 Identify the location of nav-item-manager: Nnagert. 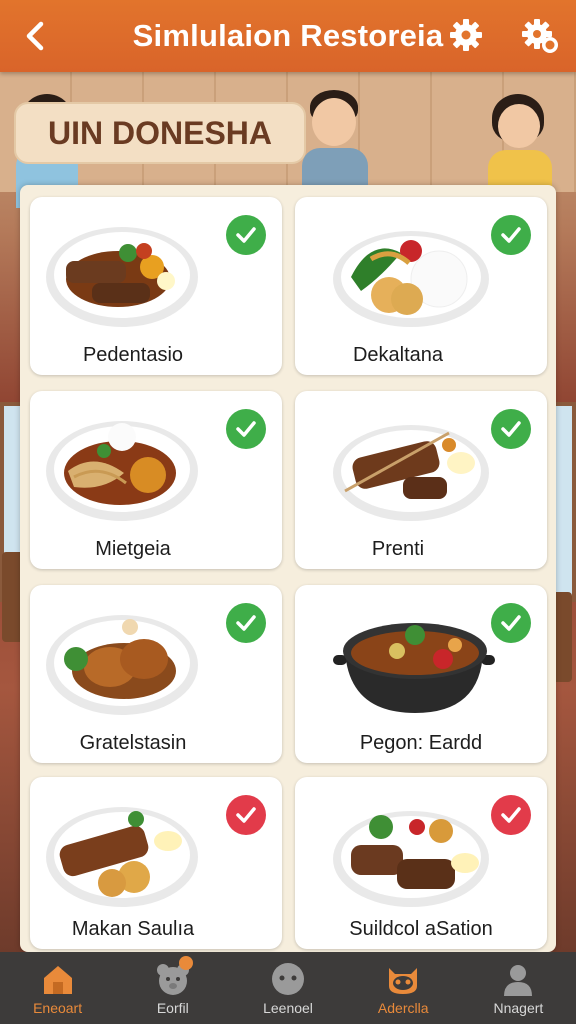
(518, 988).